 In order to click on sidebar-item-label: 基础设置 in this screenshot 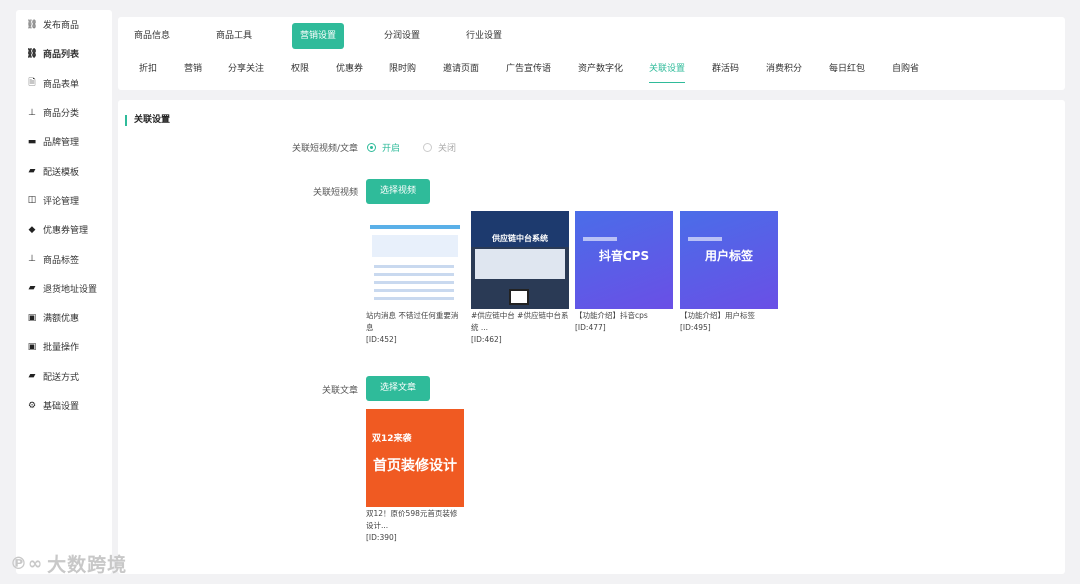, I will do `click(61, 407)`.